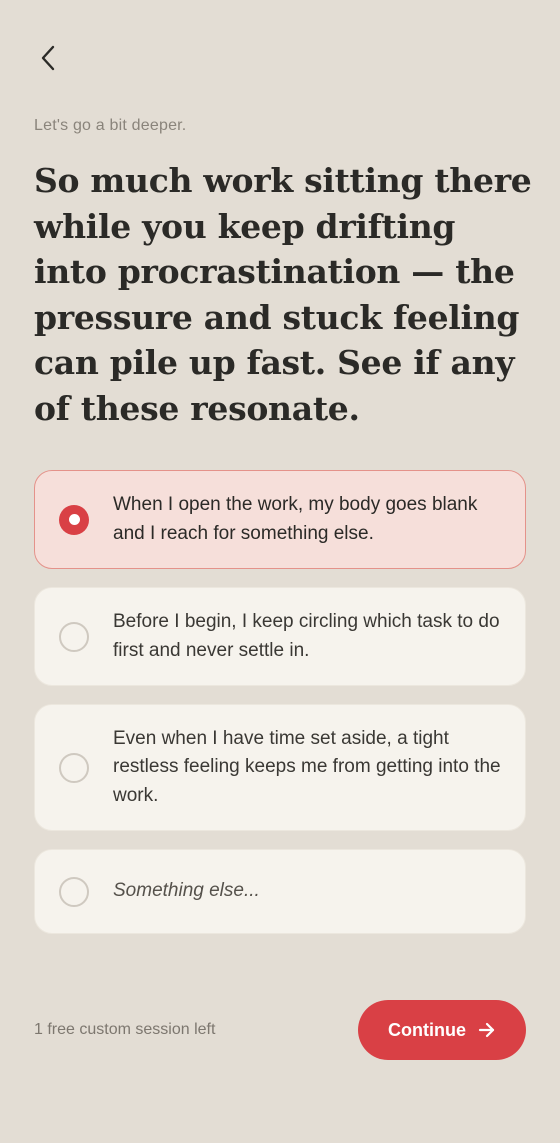  I want to click on continue-label: Continue, so click(427, 1029).